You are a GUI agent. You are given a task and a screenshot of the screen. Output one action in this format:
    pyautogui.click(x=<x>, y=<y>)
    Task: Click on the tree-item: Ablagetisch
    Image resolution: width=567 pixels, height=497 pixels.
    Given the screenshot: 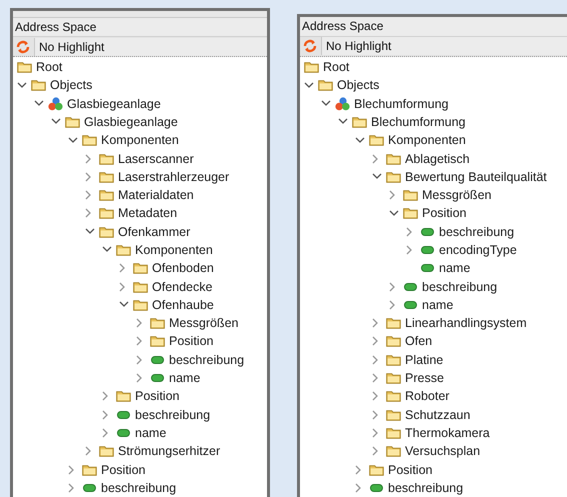 What is the action you would take?
    pyautogui.click(x=437, y=159)
    